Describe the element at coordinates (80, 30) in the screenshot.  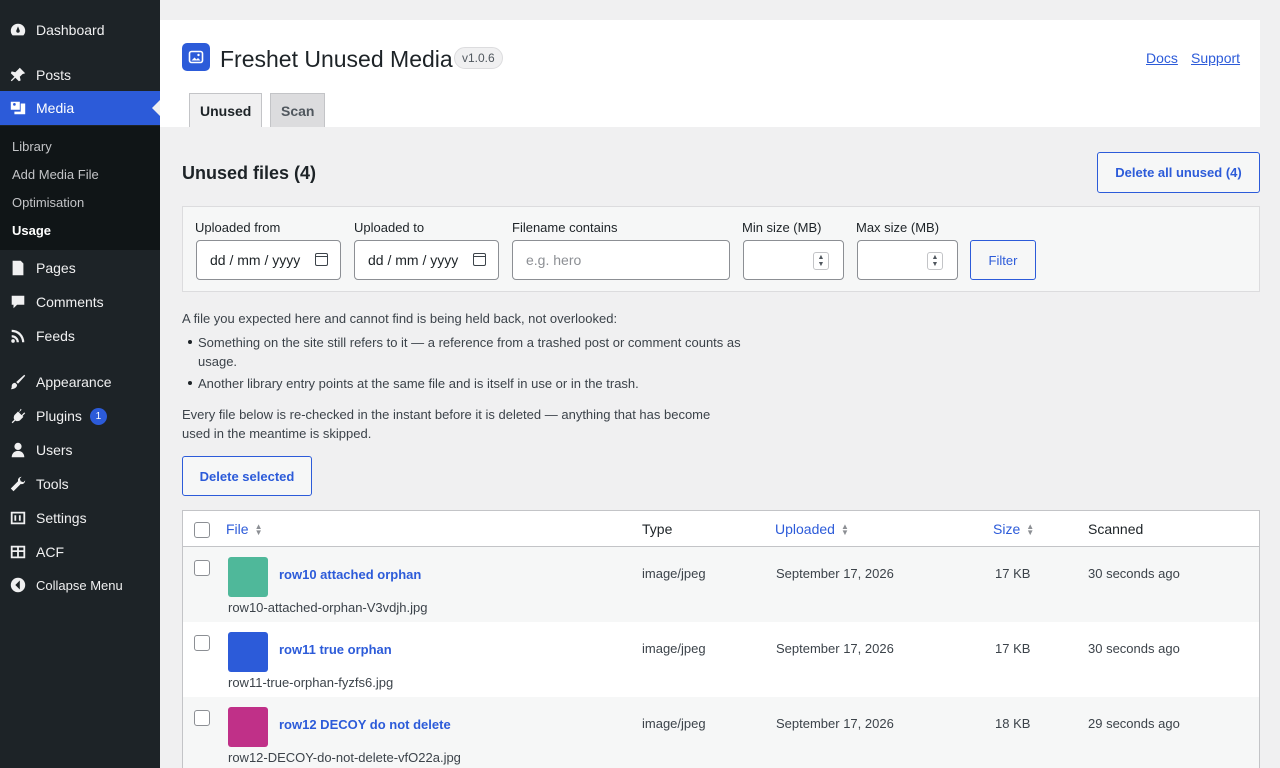
I see `menu-item-dashboard: Dashboard` at that location.